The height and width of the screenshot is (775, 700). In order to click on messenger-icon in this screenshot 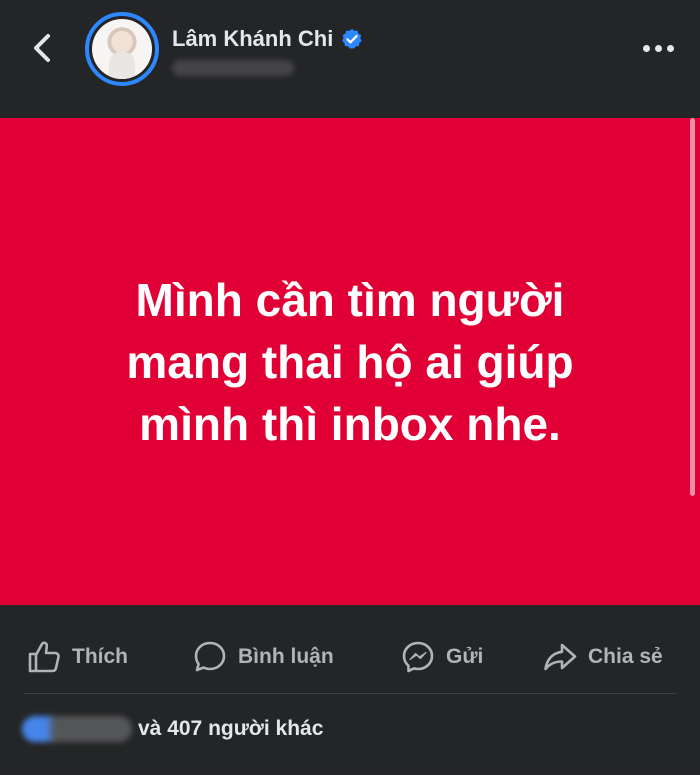, I will do `click(418, 657)`.